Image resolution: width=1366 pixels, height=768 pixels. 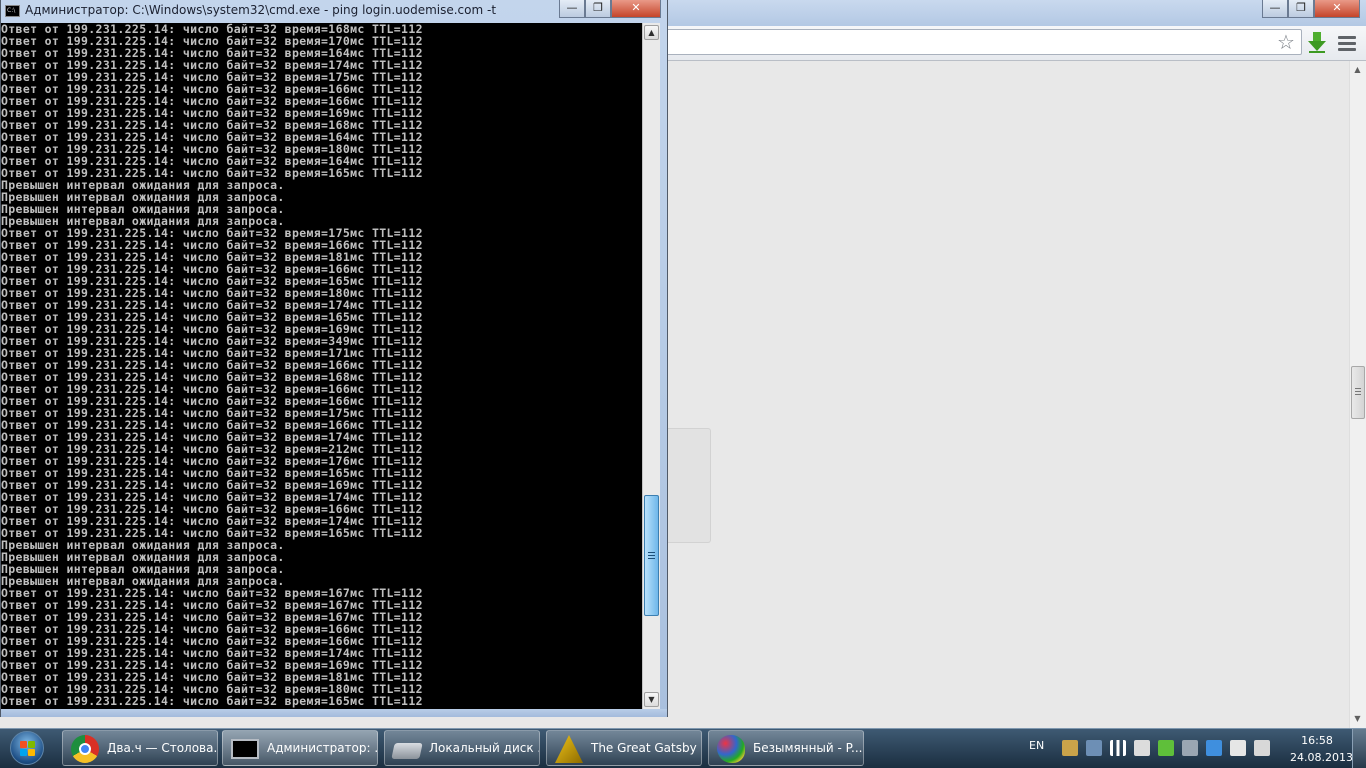 What do you see at coordinates (1070, 748) in the screenshot?
I see `tray-tools-icon` at bounding box center [1070, 748].